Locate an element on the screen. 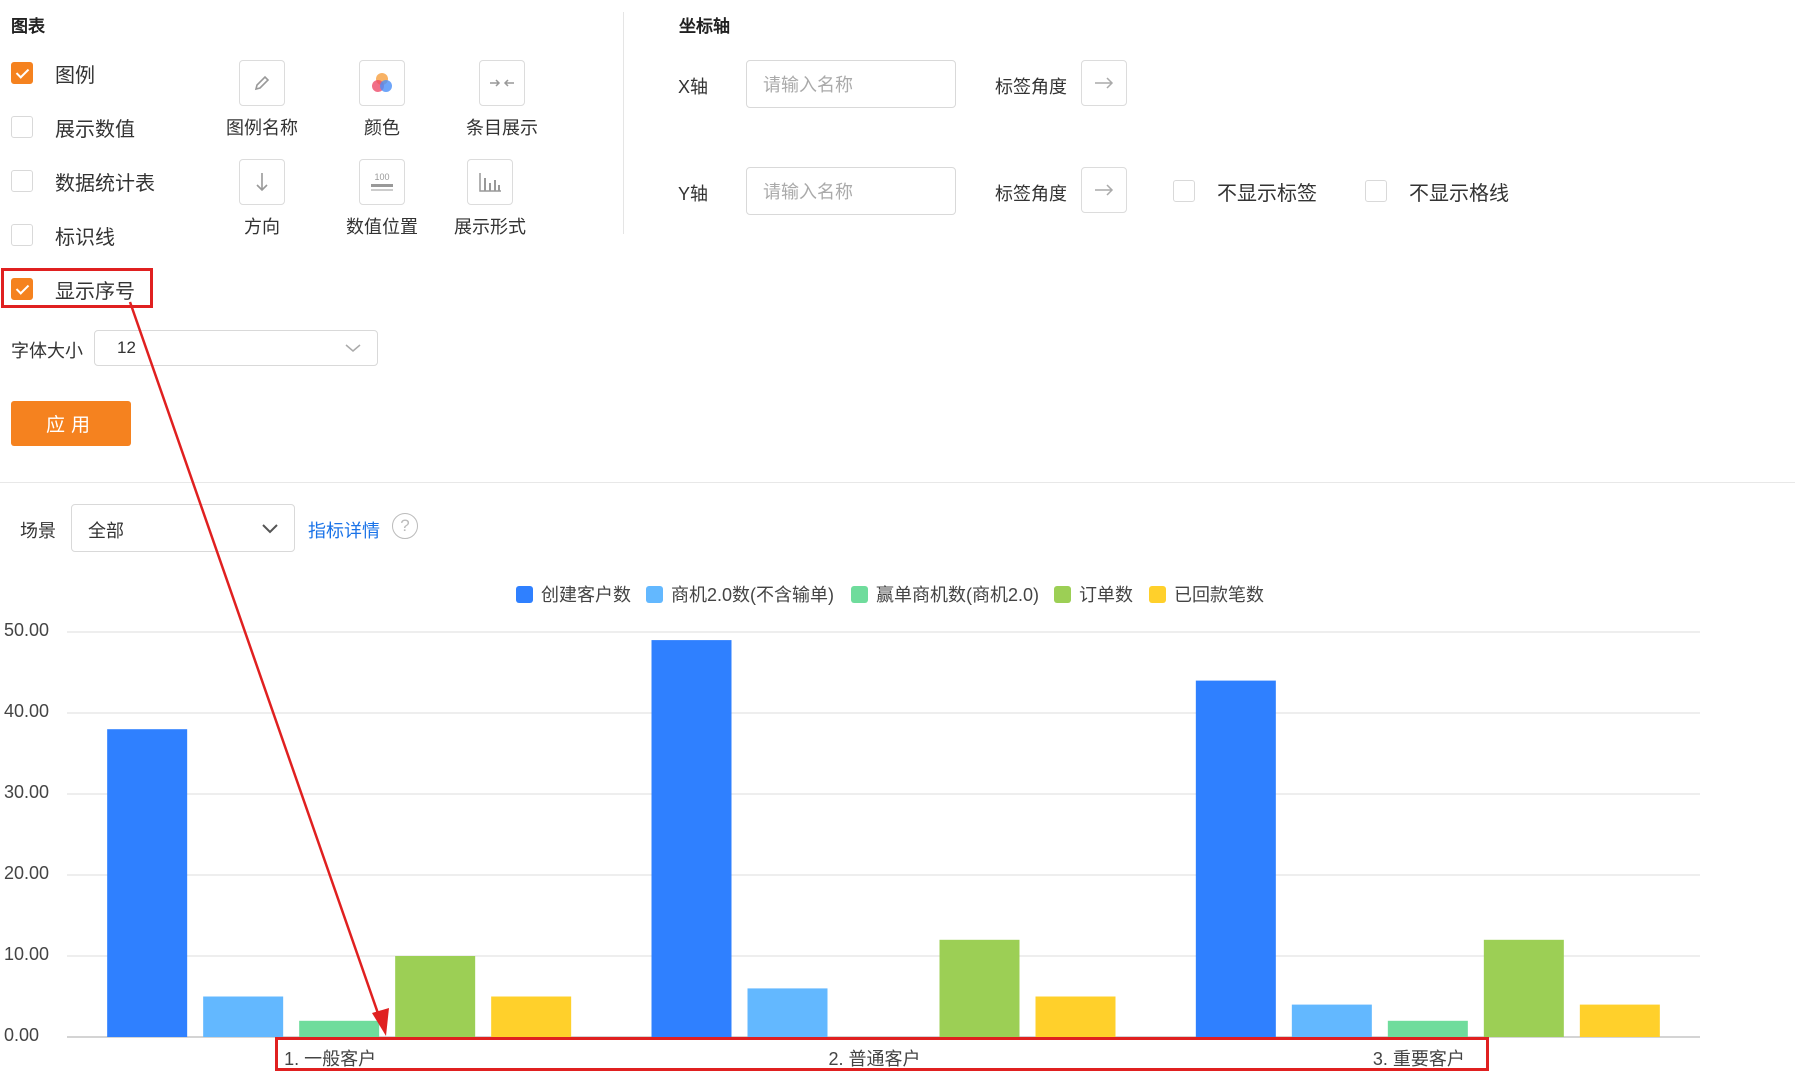  annotation-arrow is located at coordinates (258, 668).